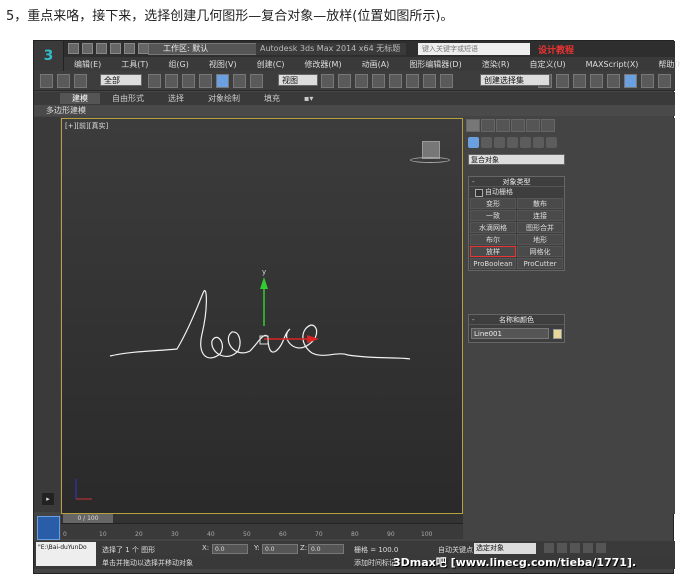 This screenshot has width=680, height=577. I want to click on love-spline, so click(260, 325).